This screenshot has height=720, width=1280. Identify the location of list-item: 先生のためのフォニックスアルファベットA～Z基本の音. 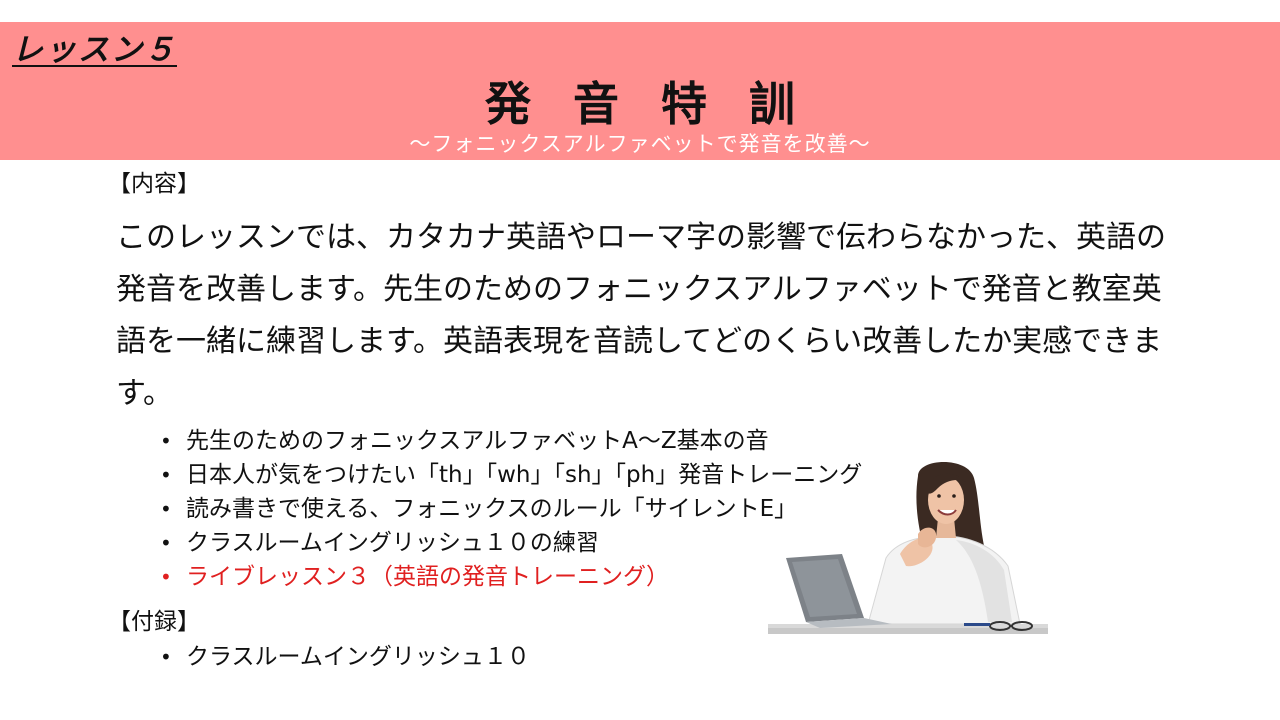
(511, 441).